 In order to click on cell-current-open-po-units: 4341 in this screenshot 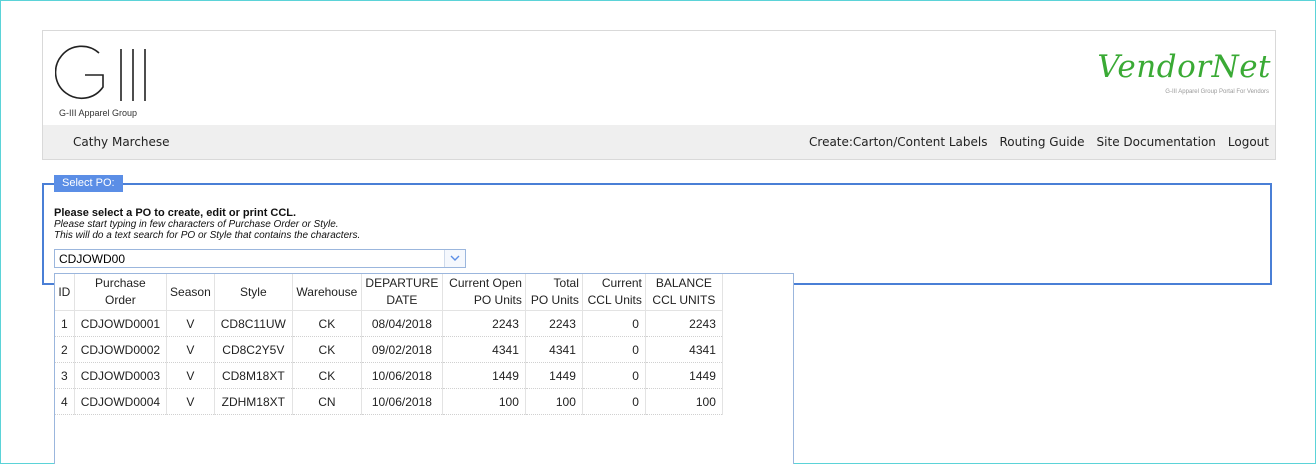, I will do `click(484, 349)`.